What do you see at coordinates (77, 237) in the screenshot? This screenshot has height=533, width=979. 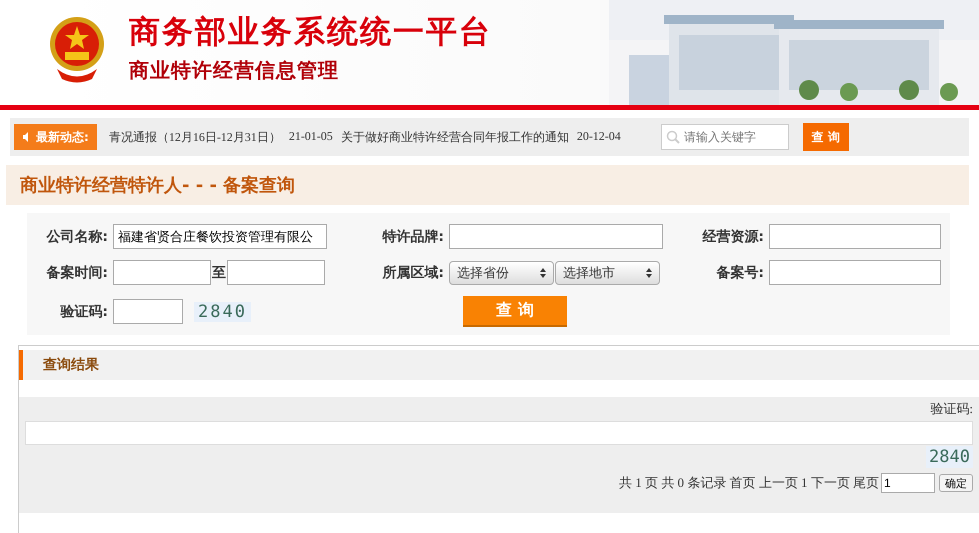 I see `field-label: 公司名称:` at bounding box center [77, 237].